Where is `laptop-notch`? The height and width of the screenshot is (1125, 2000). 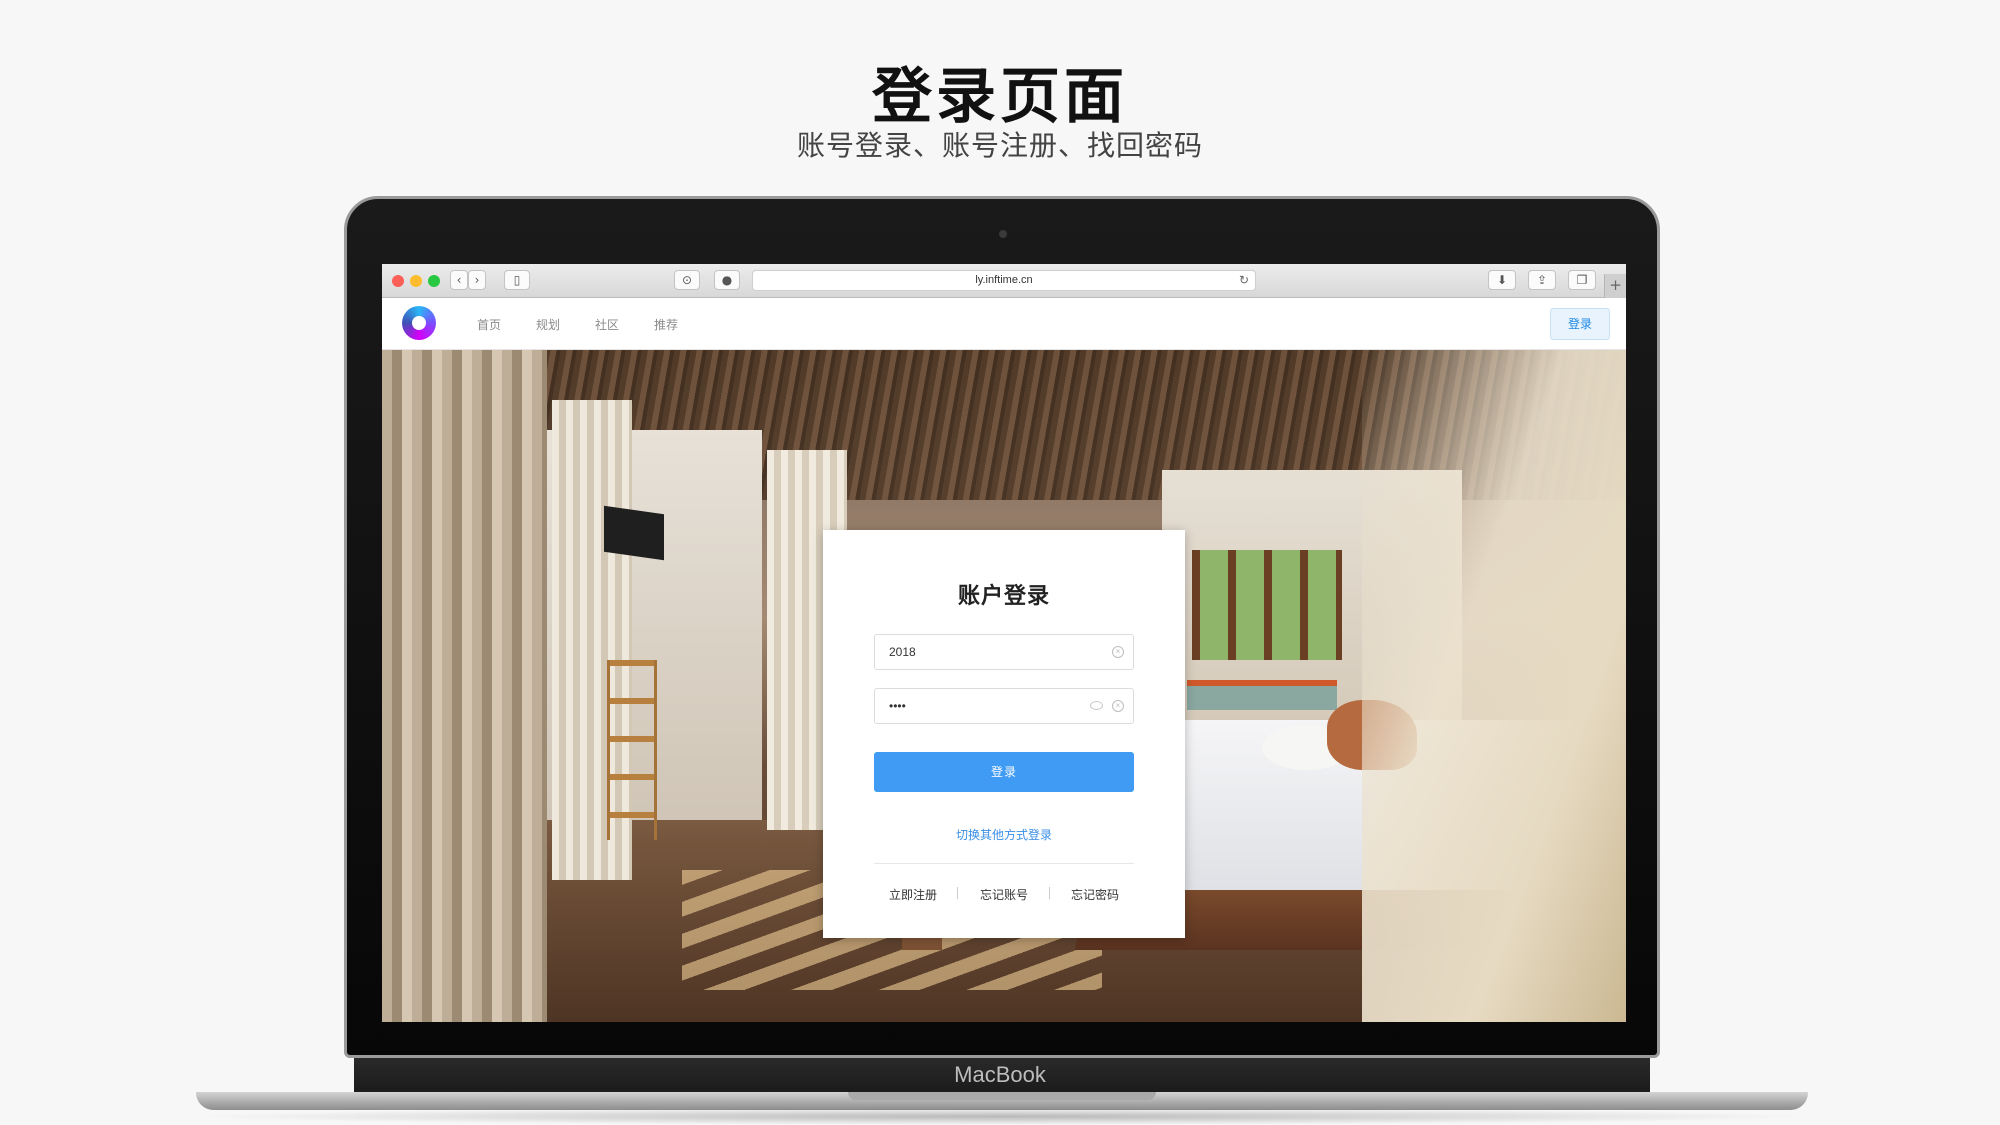 laptop-notch is located at coordinates (1002, 1096).